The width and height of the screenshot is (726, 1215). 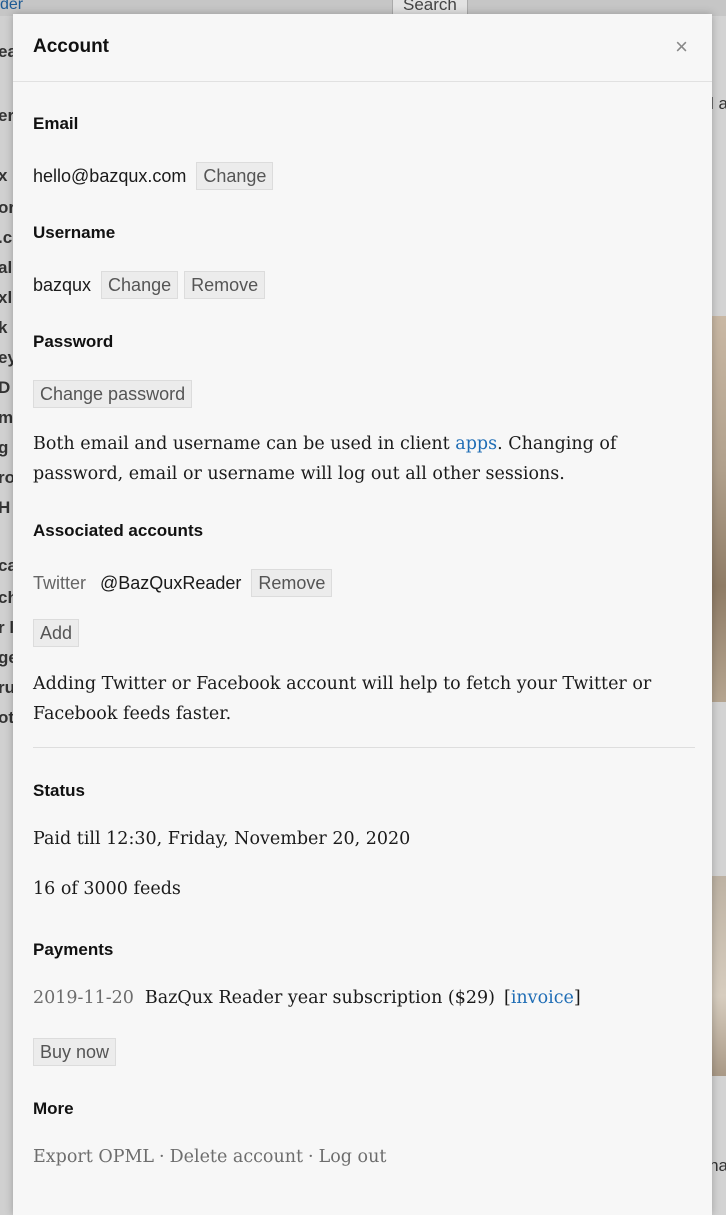 I want to click on background-feed-title: ca, so click(x=7, y=565).